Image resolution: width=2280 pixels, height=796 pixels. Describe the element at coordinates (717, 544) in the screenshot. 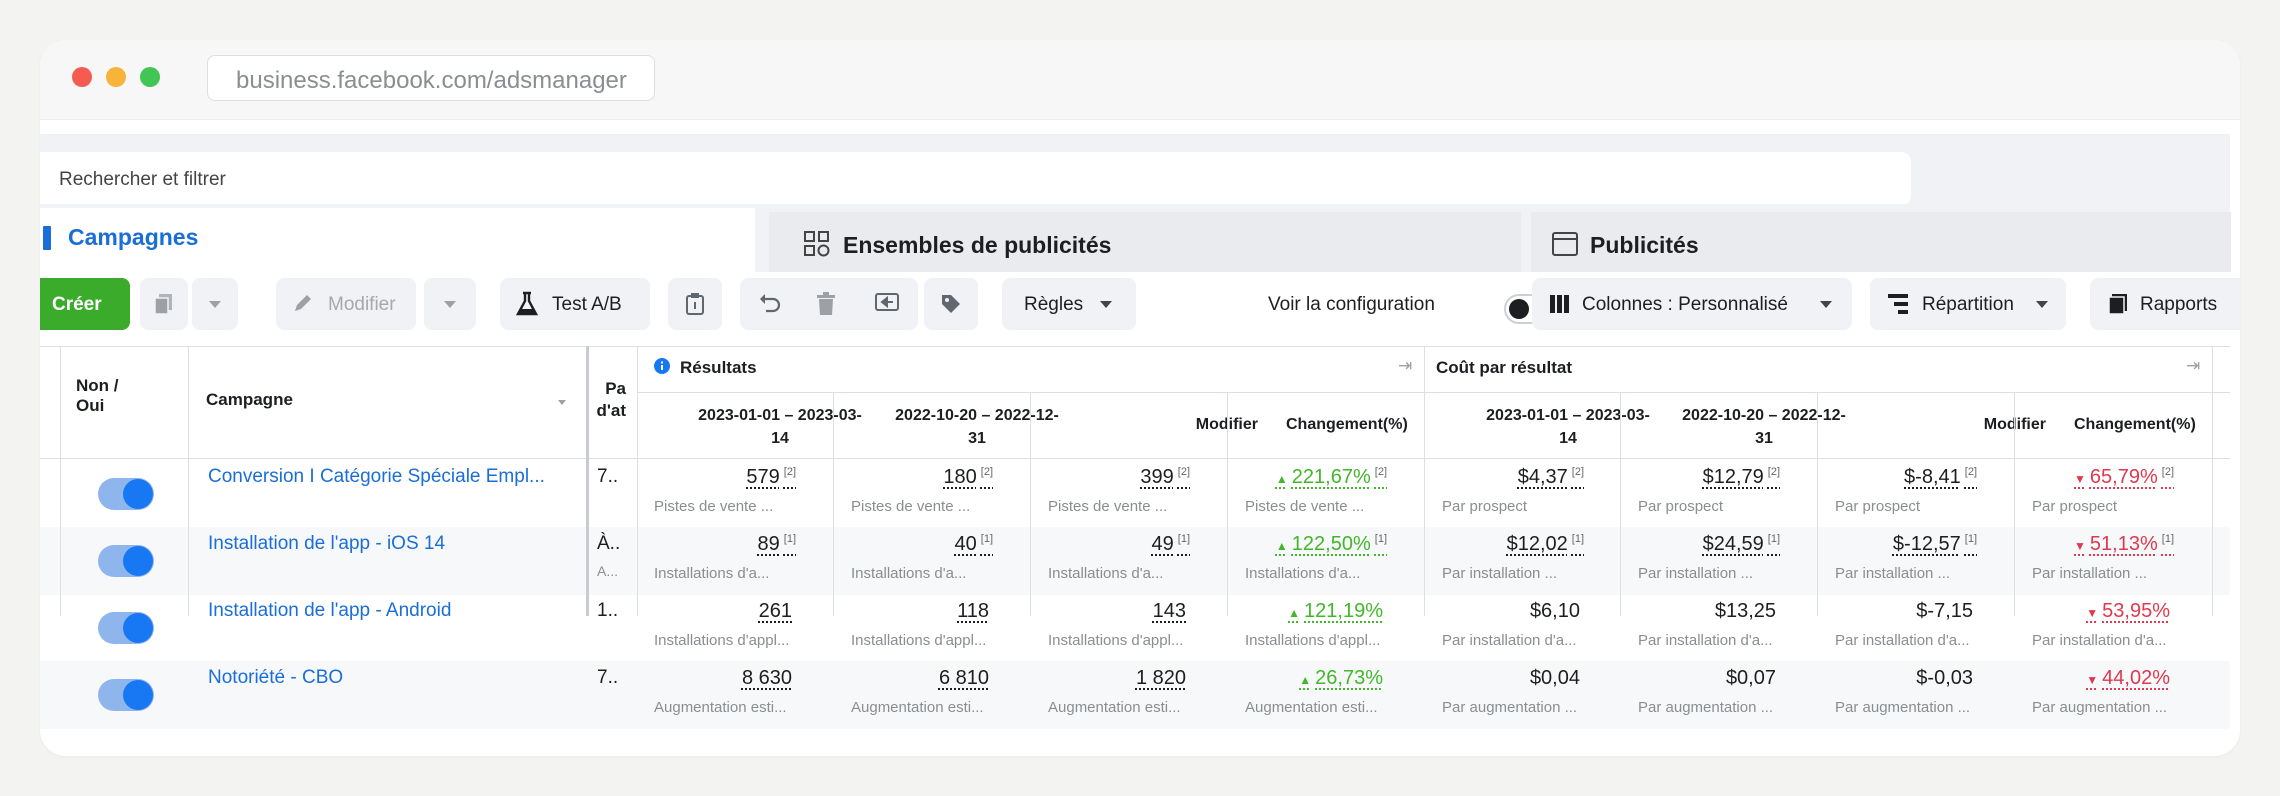

I see `result-cell: 89 [1]` at that location.